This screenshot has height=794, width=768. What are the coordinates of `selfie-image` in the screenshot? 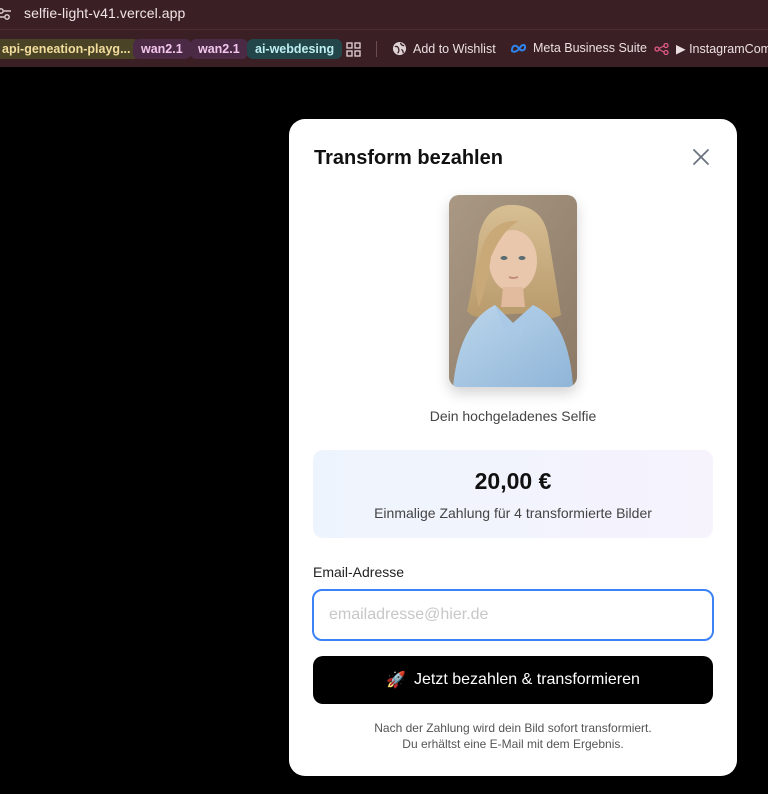 It's located at (513, 291).